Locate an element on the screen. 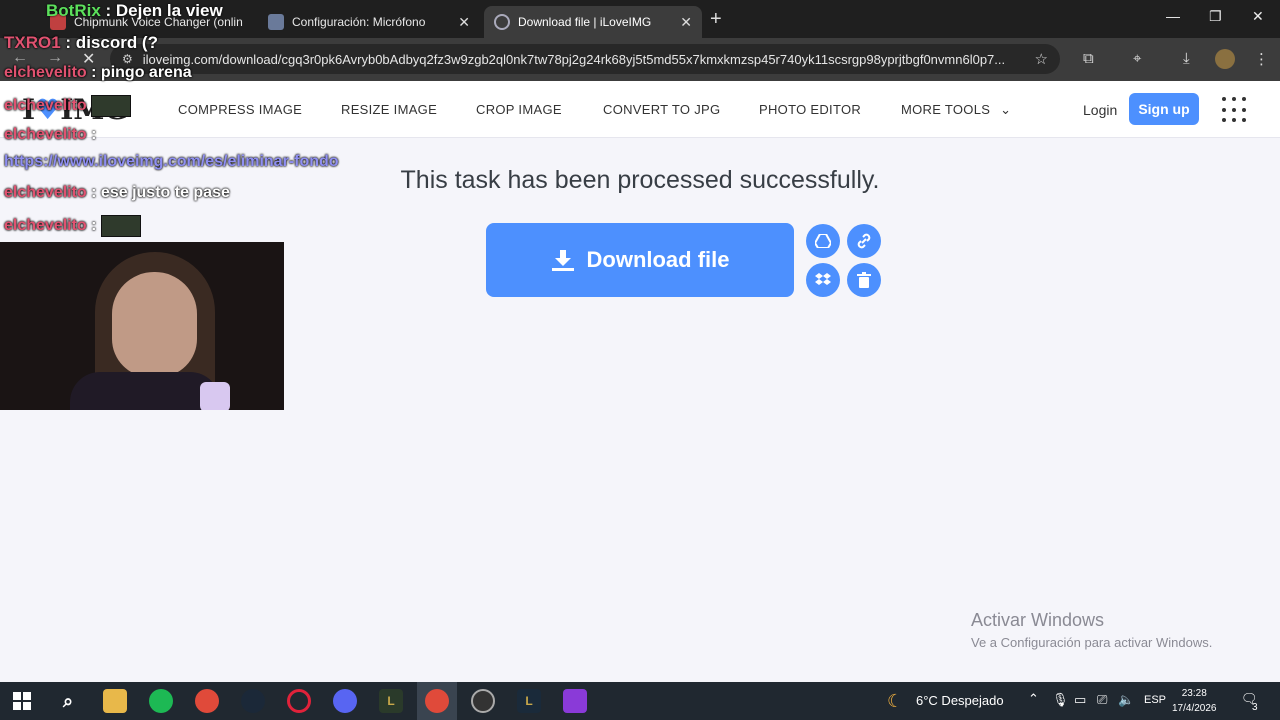  bookmark-star-icon: ☆ is located at coordinates (1041, 59).